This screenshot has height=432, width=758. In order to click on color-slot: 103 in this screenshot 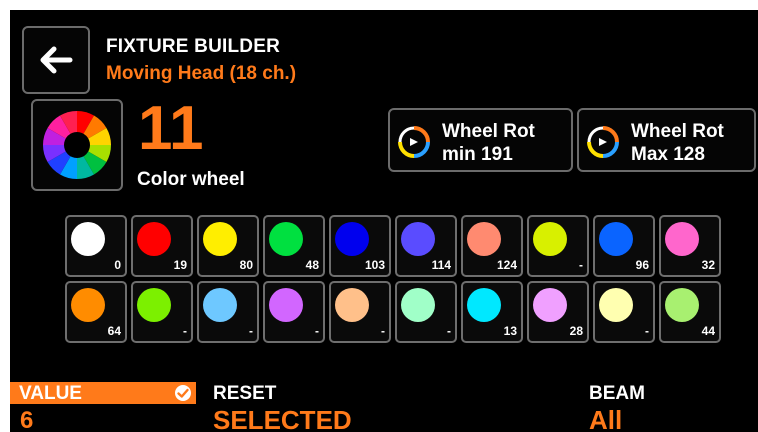, I will do `click(360, 246)`.